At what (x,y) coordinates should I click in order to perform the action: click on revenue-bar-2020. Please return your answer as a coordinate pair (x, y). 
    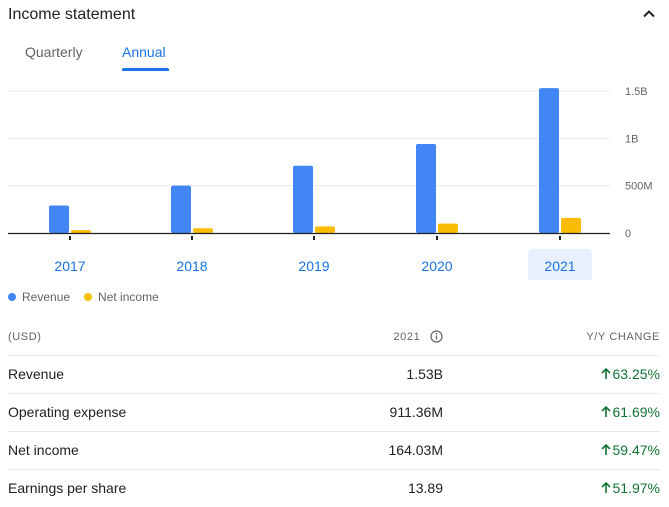
    Looking at the image, I should click on (426, 188).